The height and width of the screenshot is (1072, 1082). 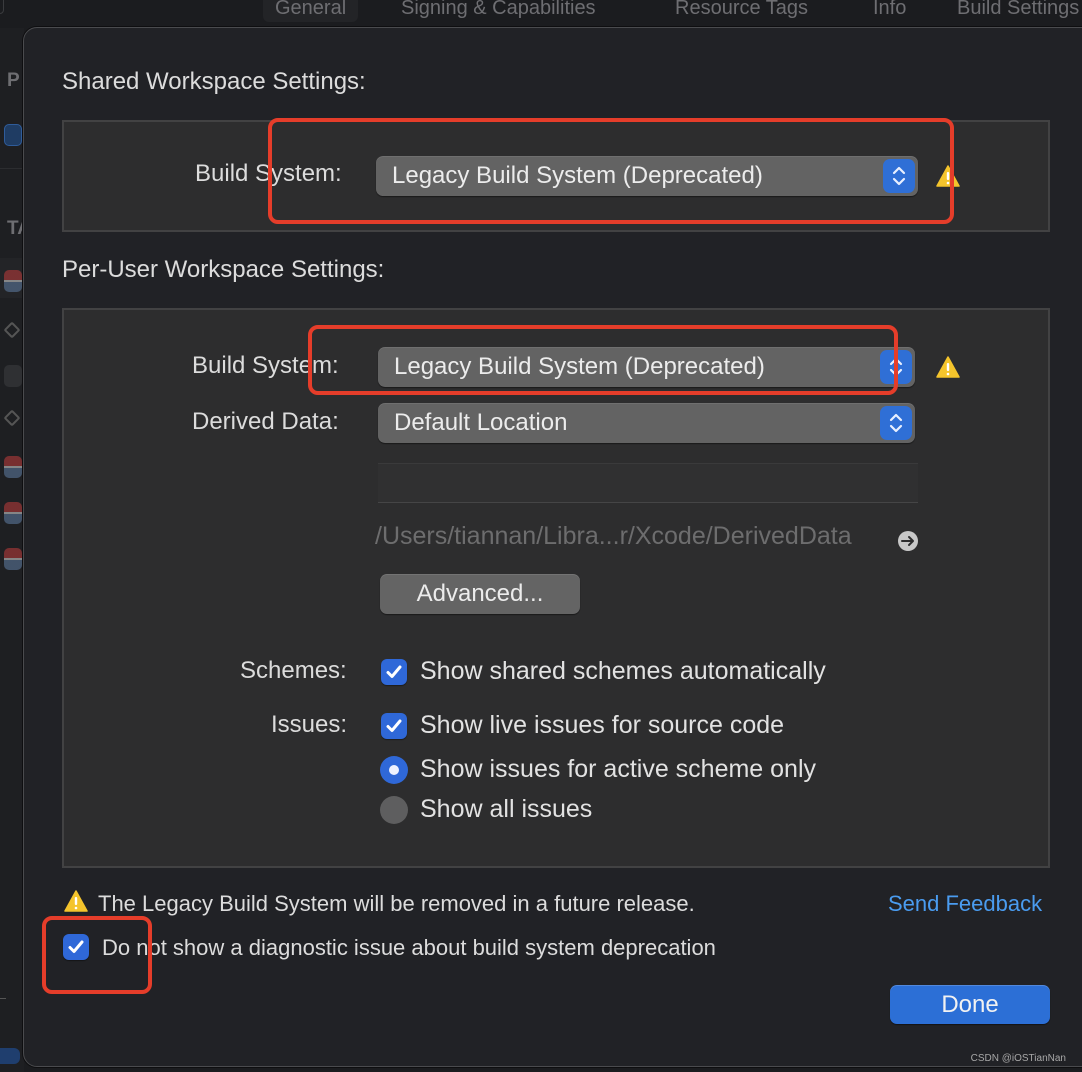 I want to click on project-section-header: P, so click(x=13, y=80).